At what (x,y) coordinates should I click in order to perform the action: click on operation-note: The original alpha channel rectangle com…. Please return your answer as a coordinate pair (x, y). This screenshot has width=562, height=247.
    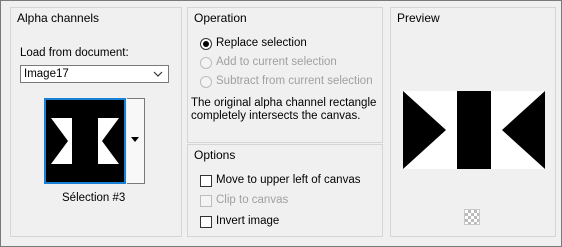
    Looking at the image, I should click on (284, 109).